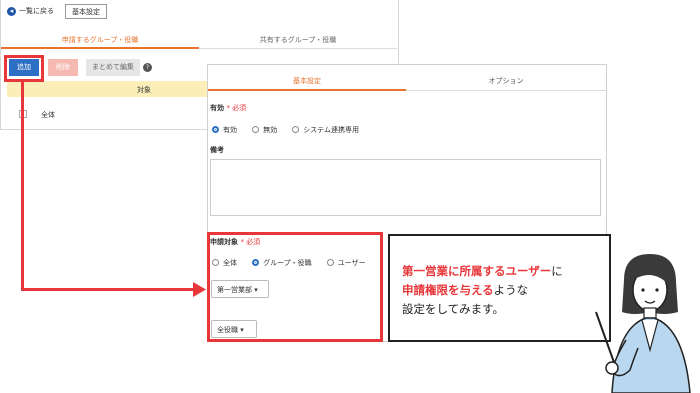 The height and width of the screenshot is (393, 700). I want to click on radio-system-only: システム連携専用, so click(325, 130).